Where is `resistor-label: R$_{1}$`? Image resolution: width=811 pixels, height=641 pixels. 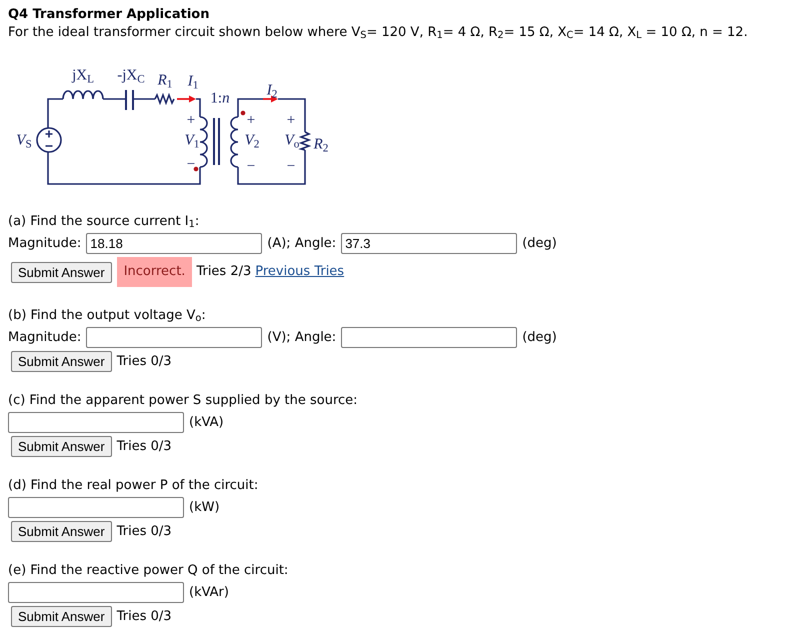 resistor-label: R$_{1}$ is located at coordinates (165, 81).